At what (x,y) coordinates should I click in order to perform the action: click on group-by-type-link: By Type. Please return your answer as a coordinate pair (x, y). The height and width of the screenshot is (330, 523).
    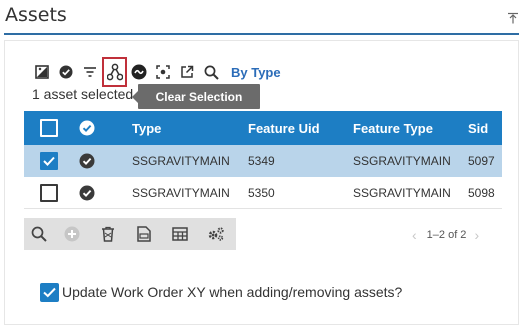
    Looking at the image, I should click on (256, 72).